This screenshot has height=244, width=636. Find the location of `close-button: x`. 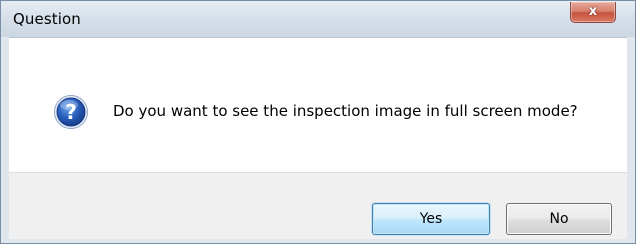

close-button: x is located at coordinates (593, 12).